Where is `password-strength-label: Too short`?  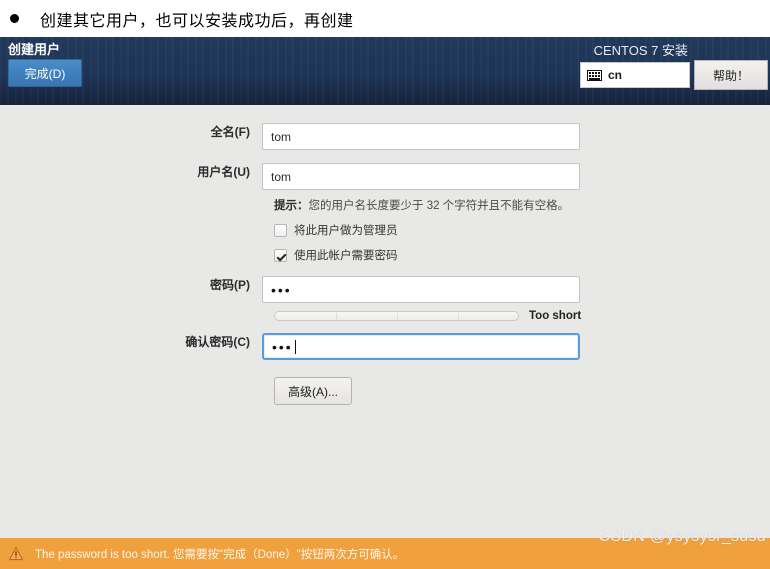
password-strength-label: Too short is located at coordinates (555, 316).